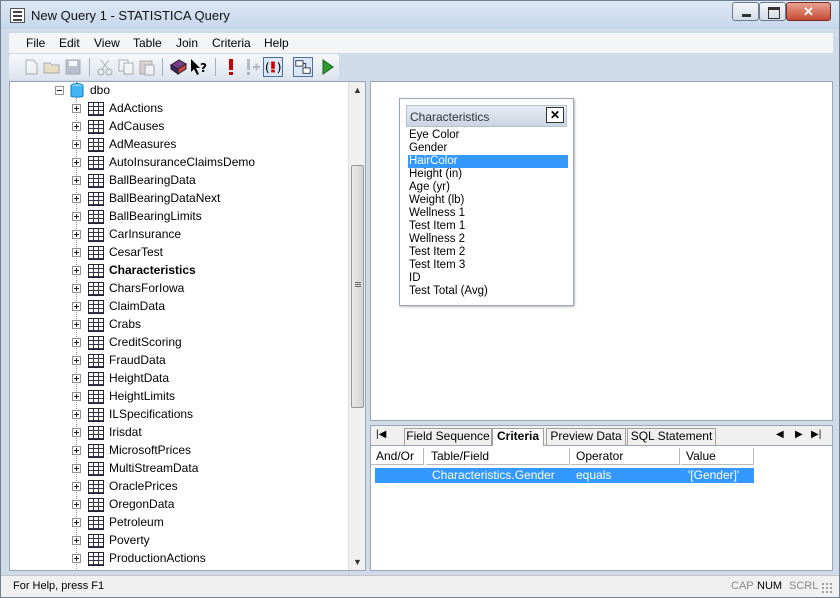 The height and width of the screenshot is (598, 840). Describe the element at coordinates (175, 379) in the screenshot. I see `tree-item: HeightData` at that location.